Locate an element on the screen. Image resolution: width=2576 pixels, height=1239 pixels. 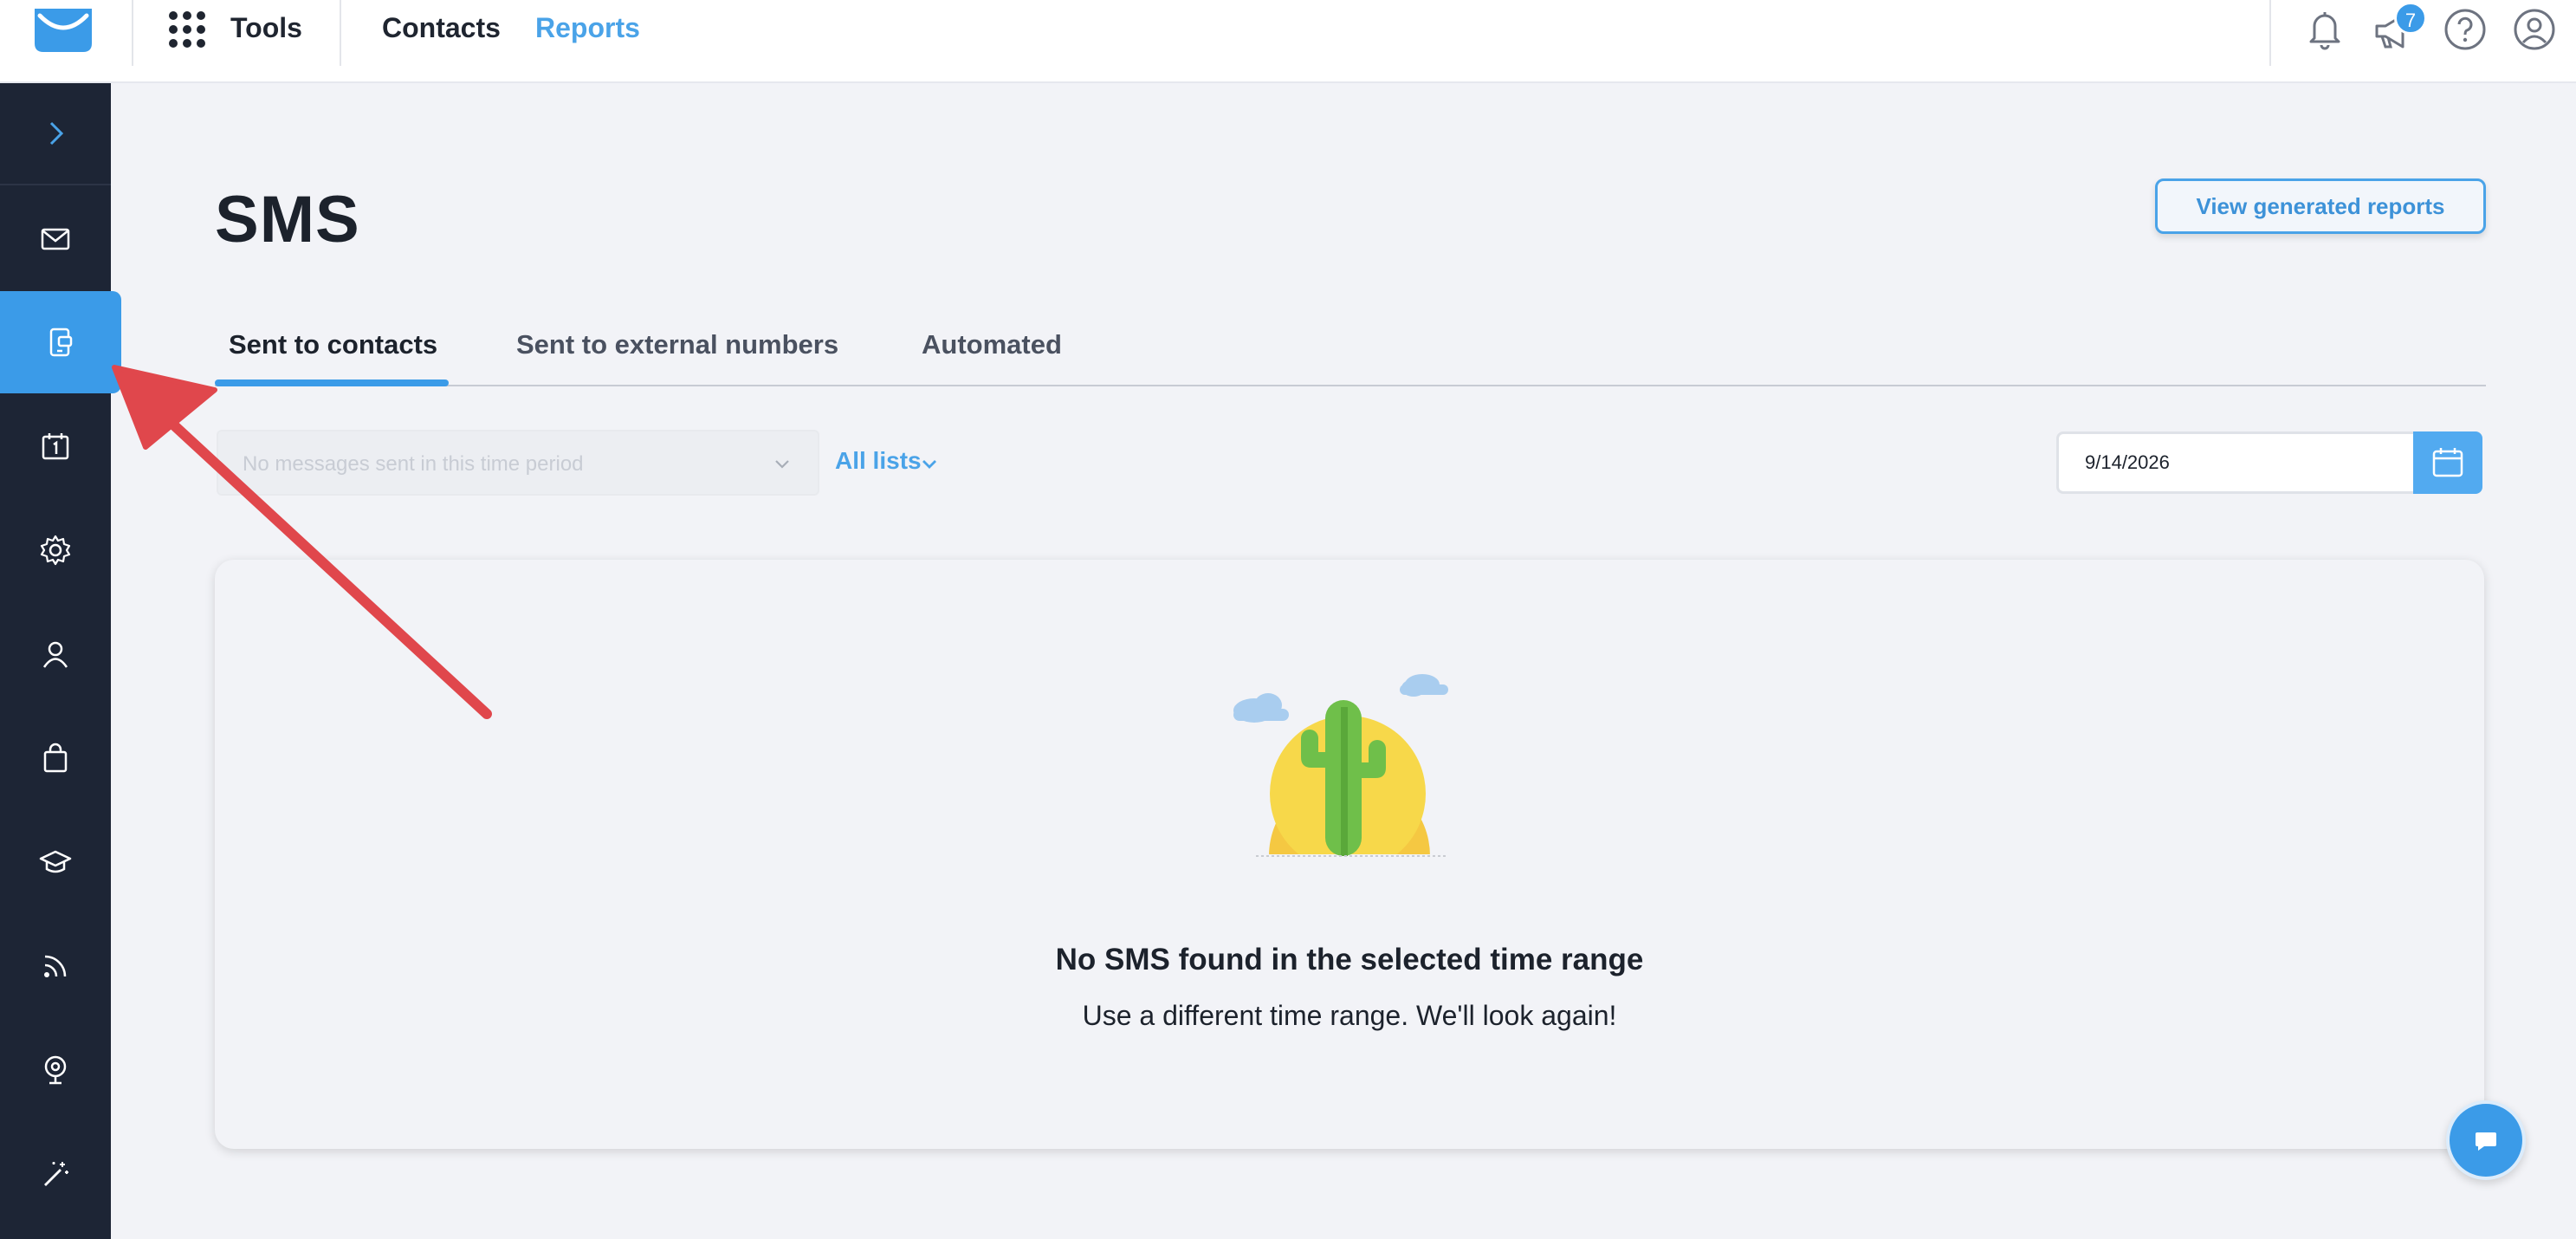
sidebar-item-courses is located at coordinates (55, 862).